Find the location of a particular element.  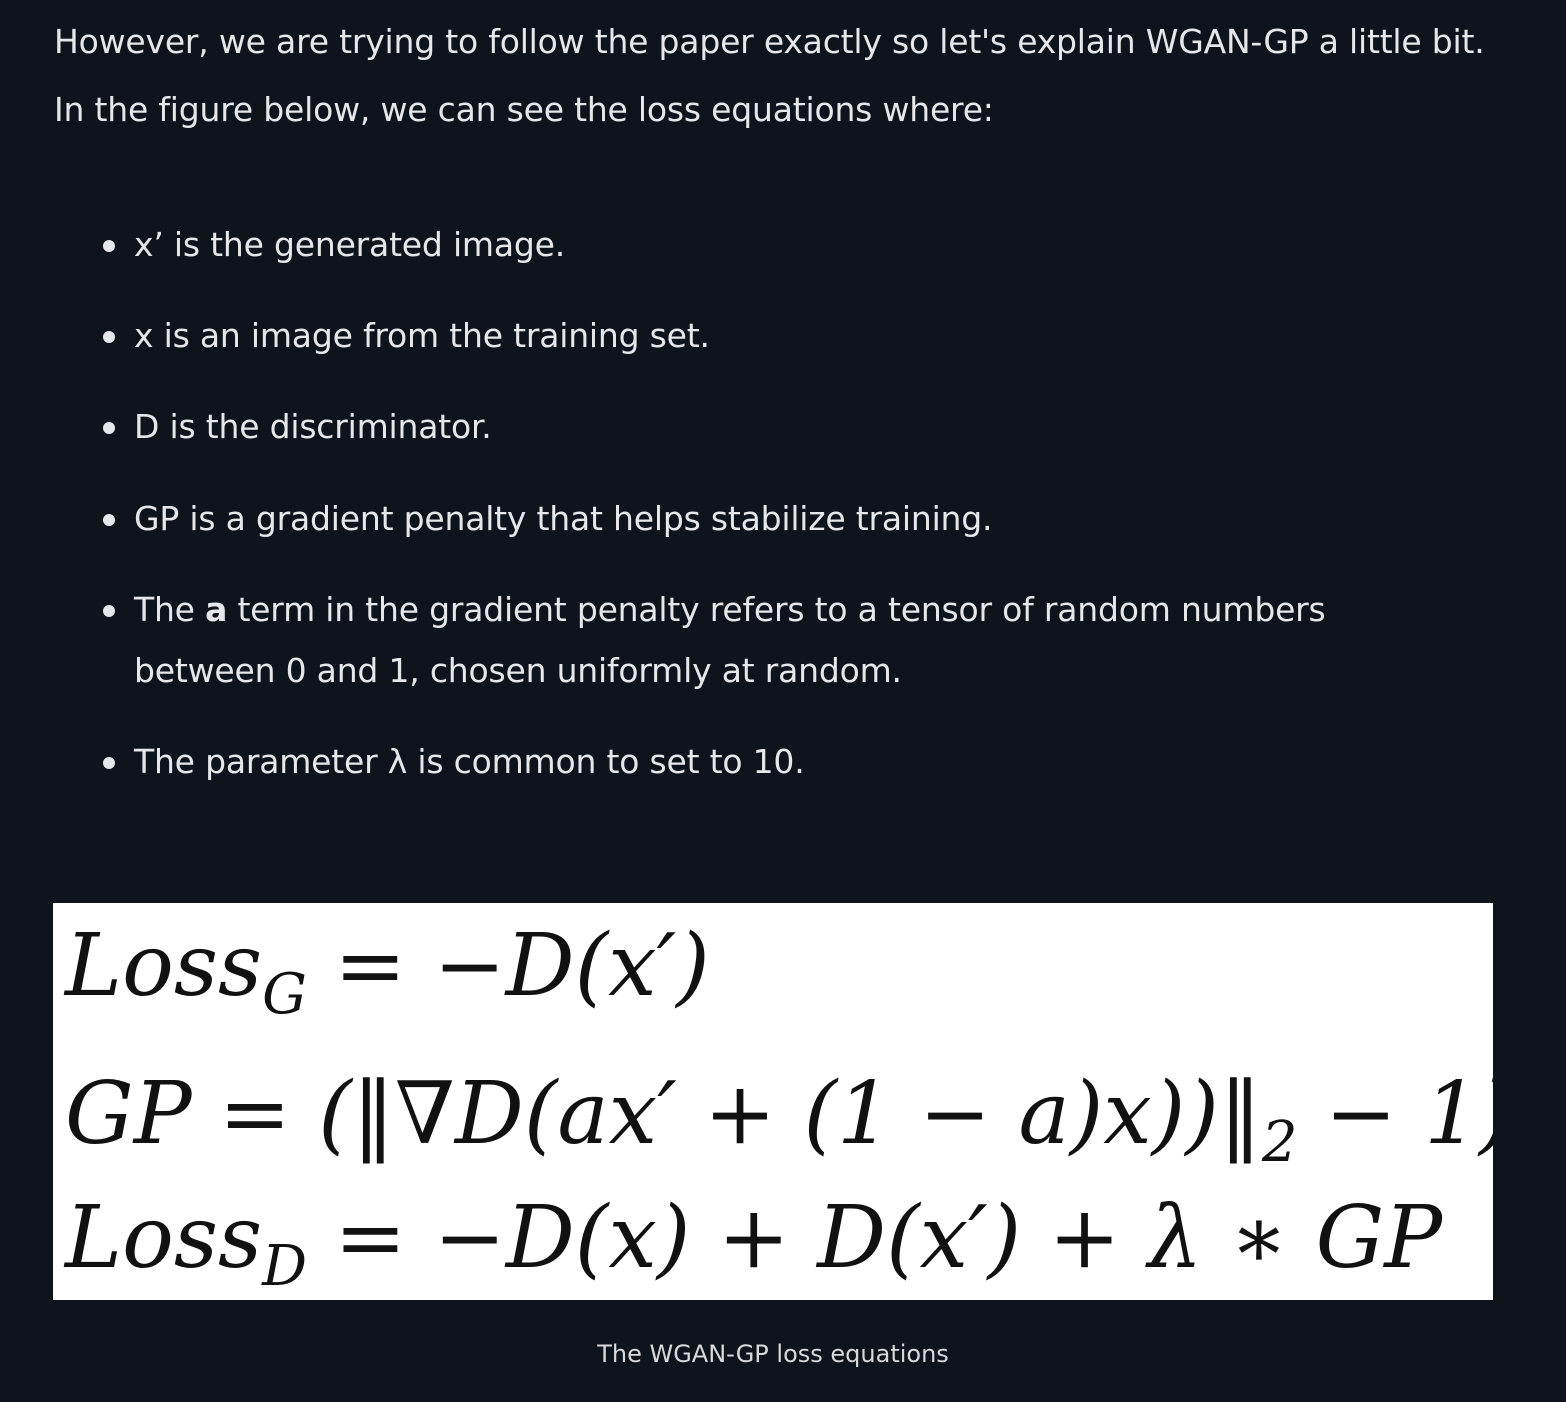

eq3-lhs: Loss is located at coordinates (164, 1238).